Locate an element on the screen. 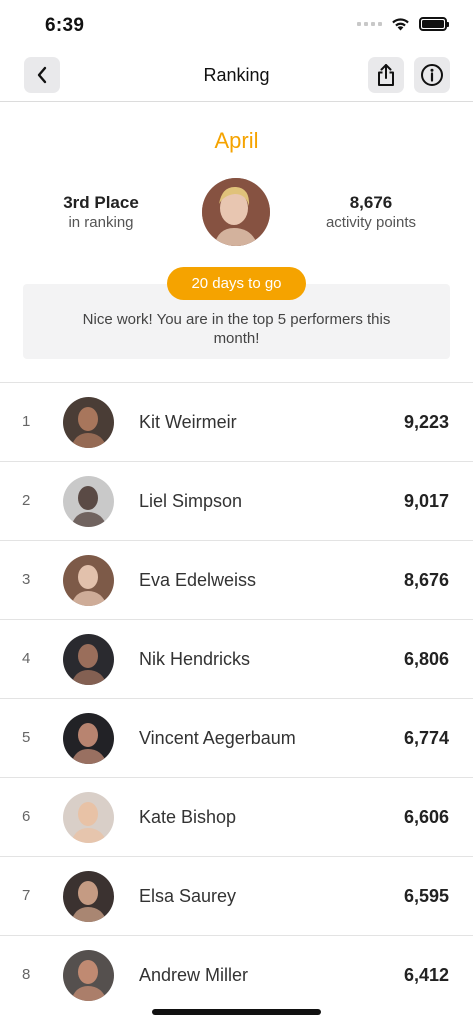 Image resolution: width=473 pixels, height=1024 pixels. place-label: in ranking is located at coordinates (101, 222).